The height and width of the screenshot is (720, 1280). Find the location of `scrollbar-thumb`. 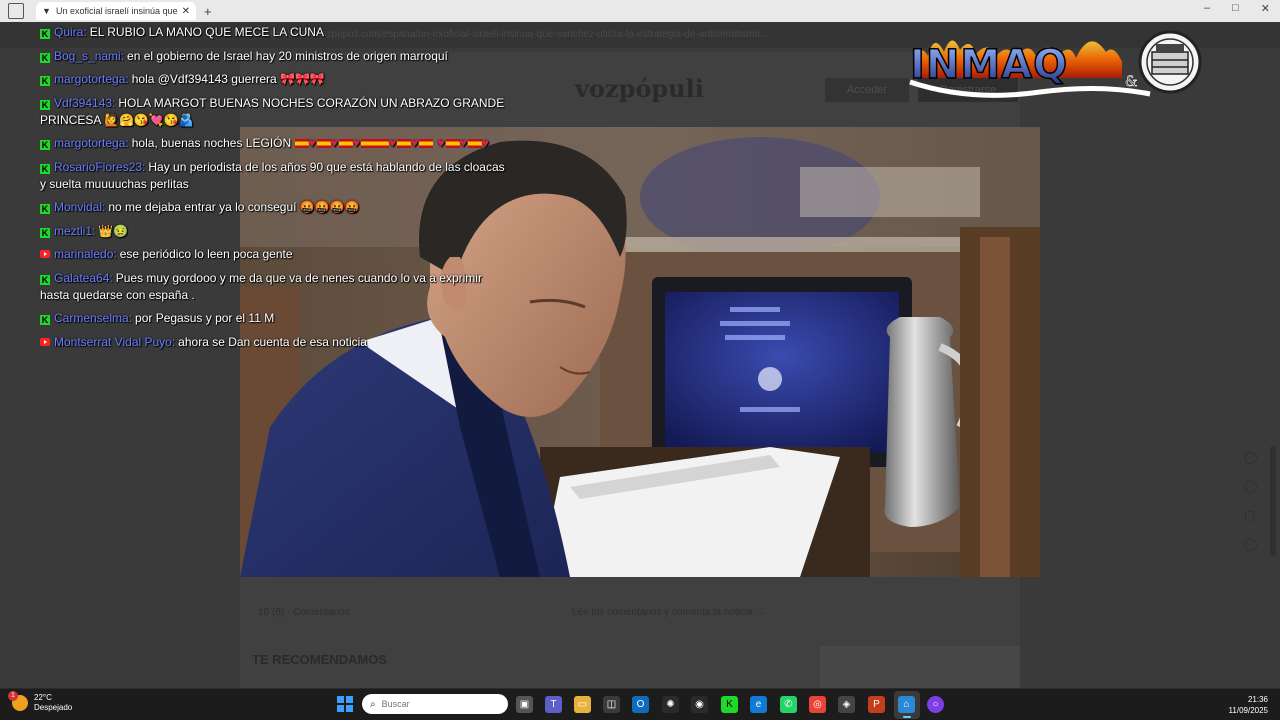

scrollbar-thumb is located at coordinates (1273, 501).